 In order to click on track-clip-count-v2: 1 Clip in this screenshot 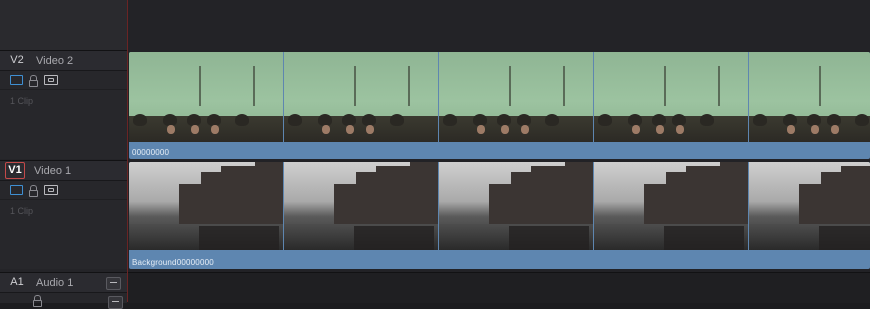, I will do `click(22, 101)`.